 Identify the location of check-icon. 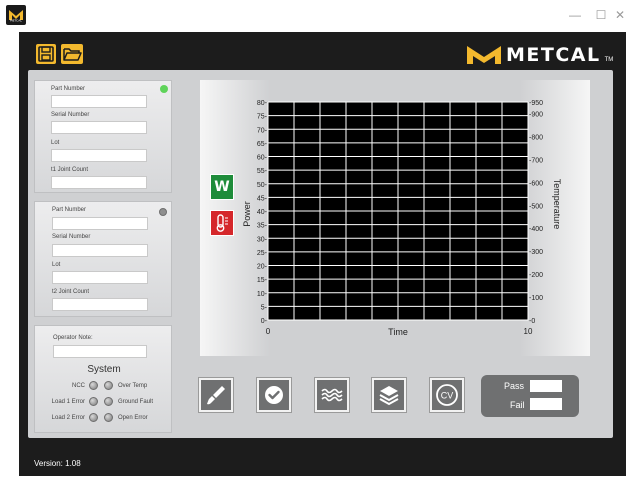
(274, 395).